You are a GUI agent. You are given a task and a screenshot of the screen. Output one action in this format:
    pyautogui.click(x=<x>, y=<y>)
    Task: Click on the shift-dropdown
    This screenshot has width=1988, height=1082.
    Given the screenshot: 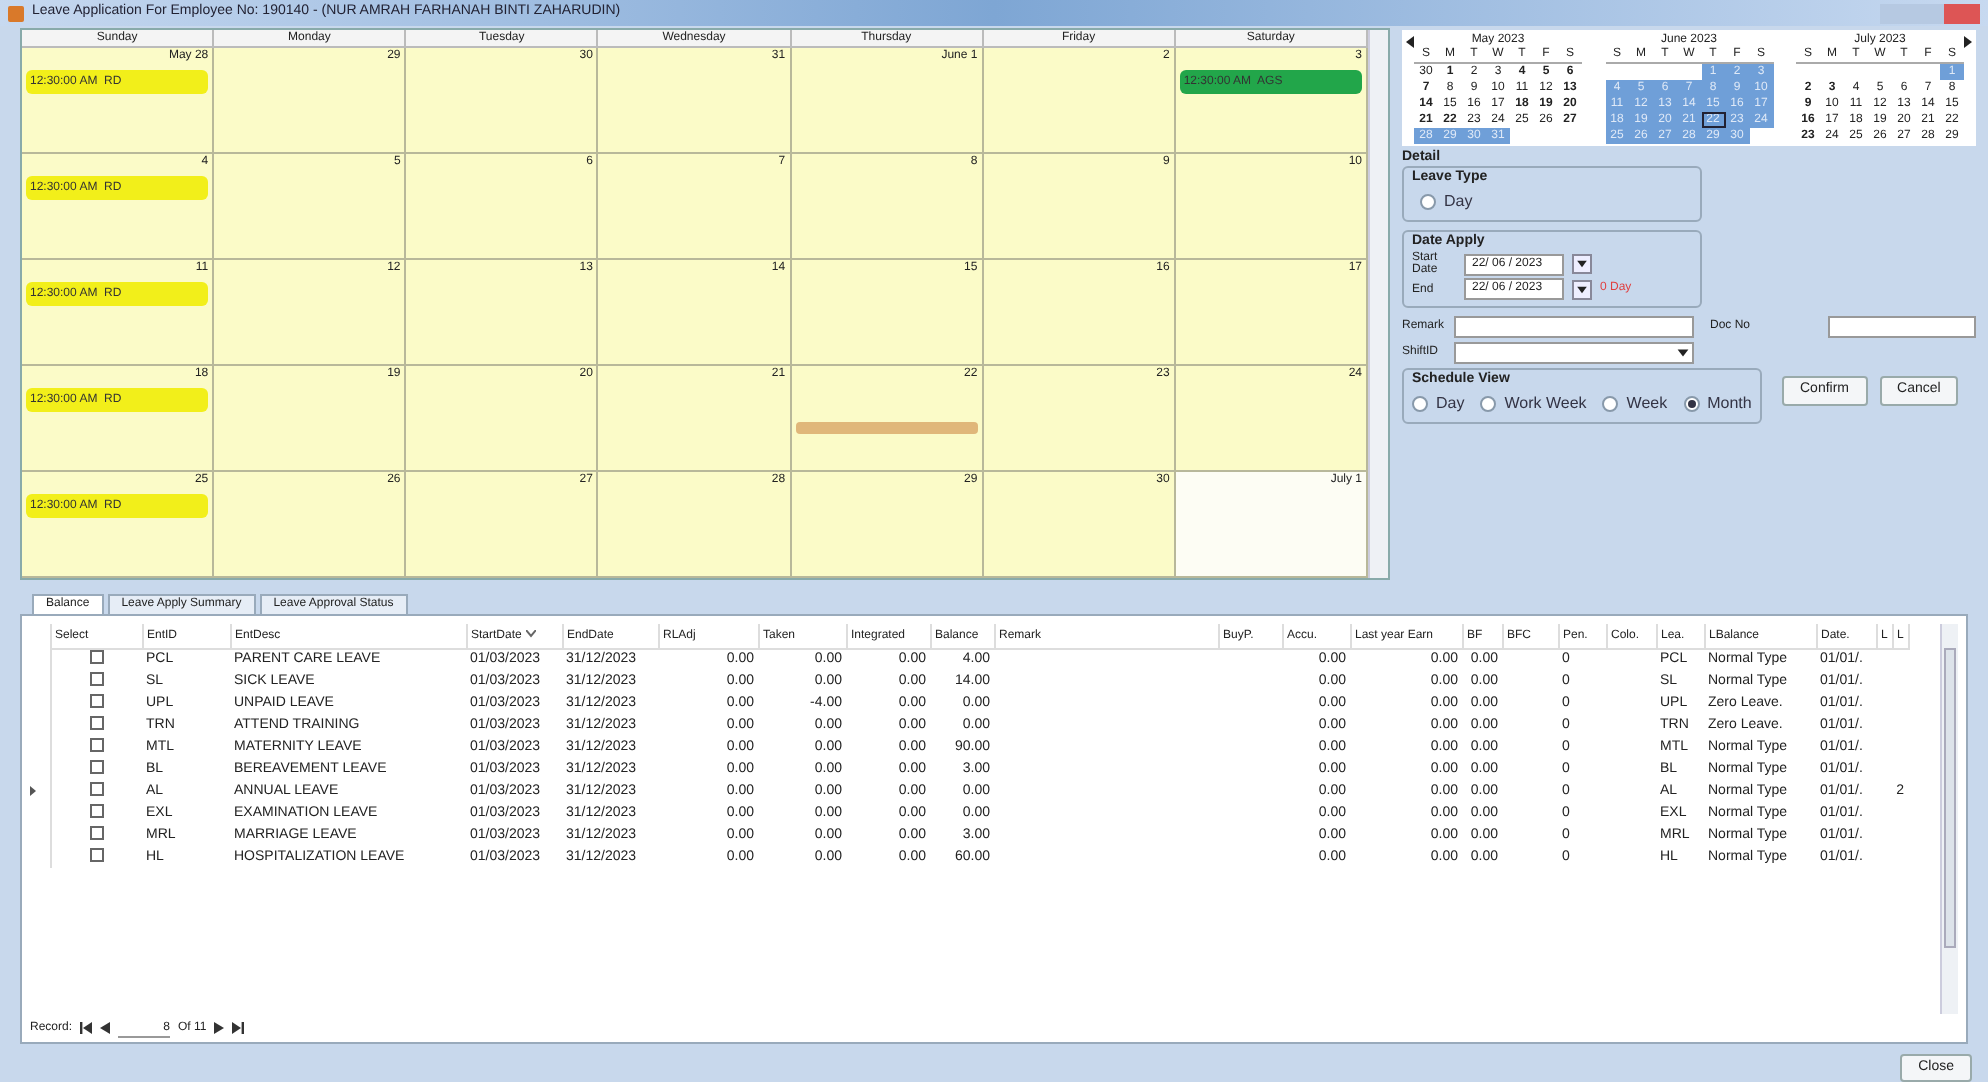 What is the action you would take?
    pyautogui.click(x=1574, y=353)
    